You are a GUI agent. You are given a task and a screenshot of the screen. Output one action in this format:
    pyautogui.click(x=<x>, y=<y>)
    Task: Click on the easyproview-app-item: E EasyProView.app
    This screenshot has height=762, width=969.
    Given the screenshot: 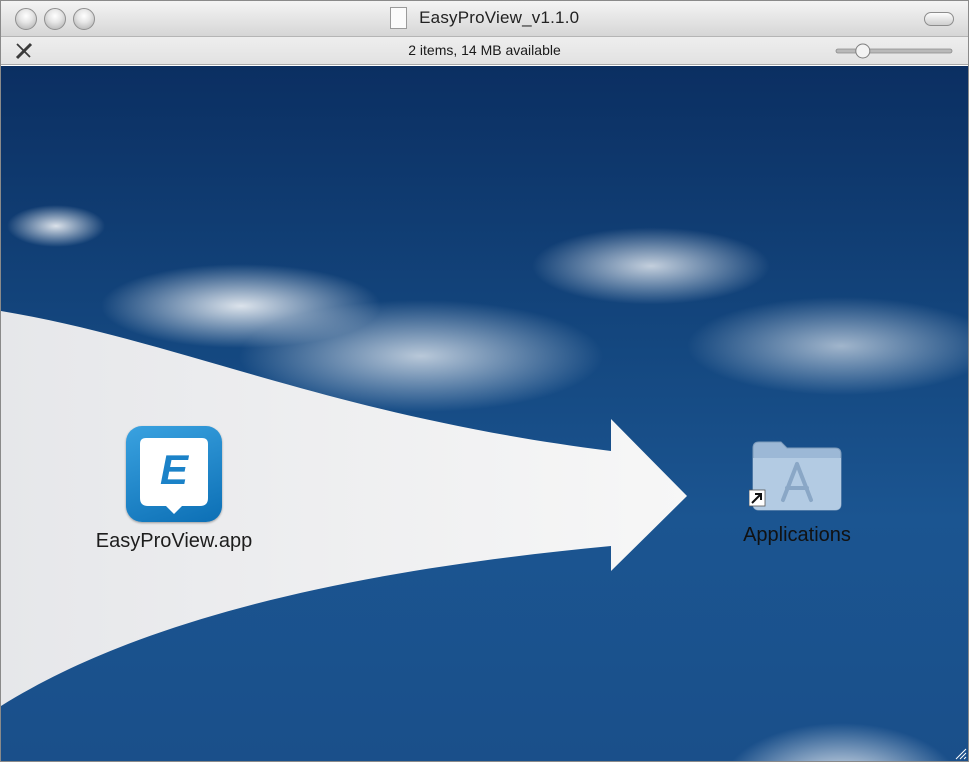 What is the action you would take?
    pyautogui.click(x=174, y=489)
    